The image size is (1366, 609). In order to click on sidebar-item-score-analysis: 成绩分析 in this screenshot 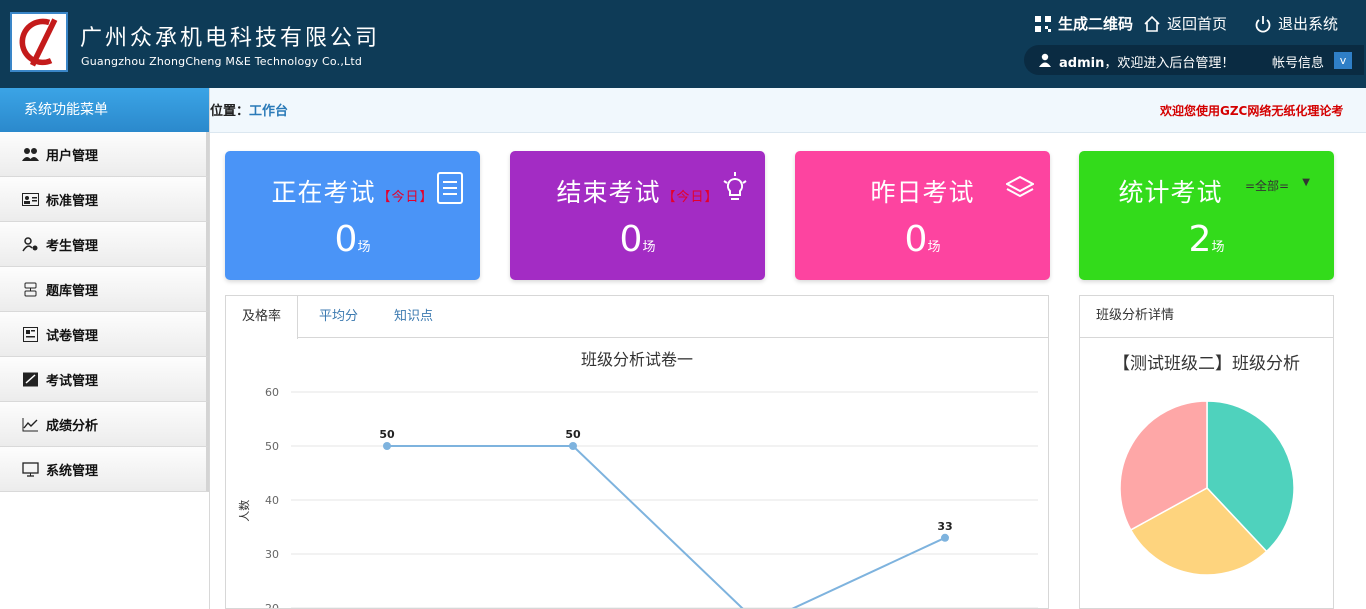, I will do `click(104, 424)`.